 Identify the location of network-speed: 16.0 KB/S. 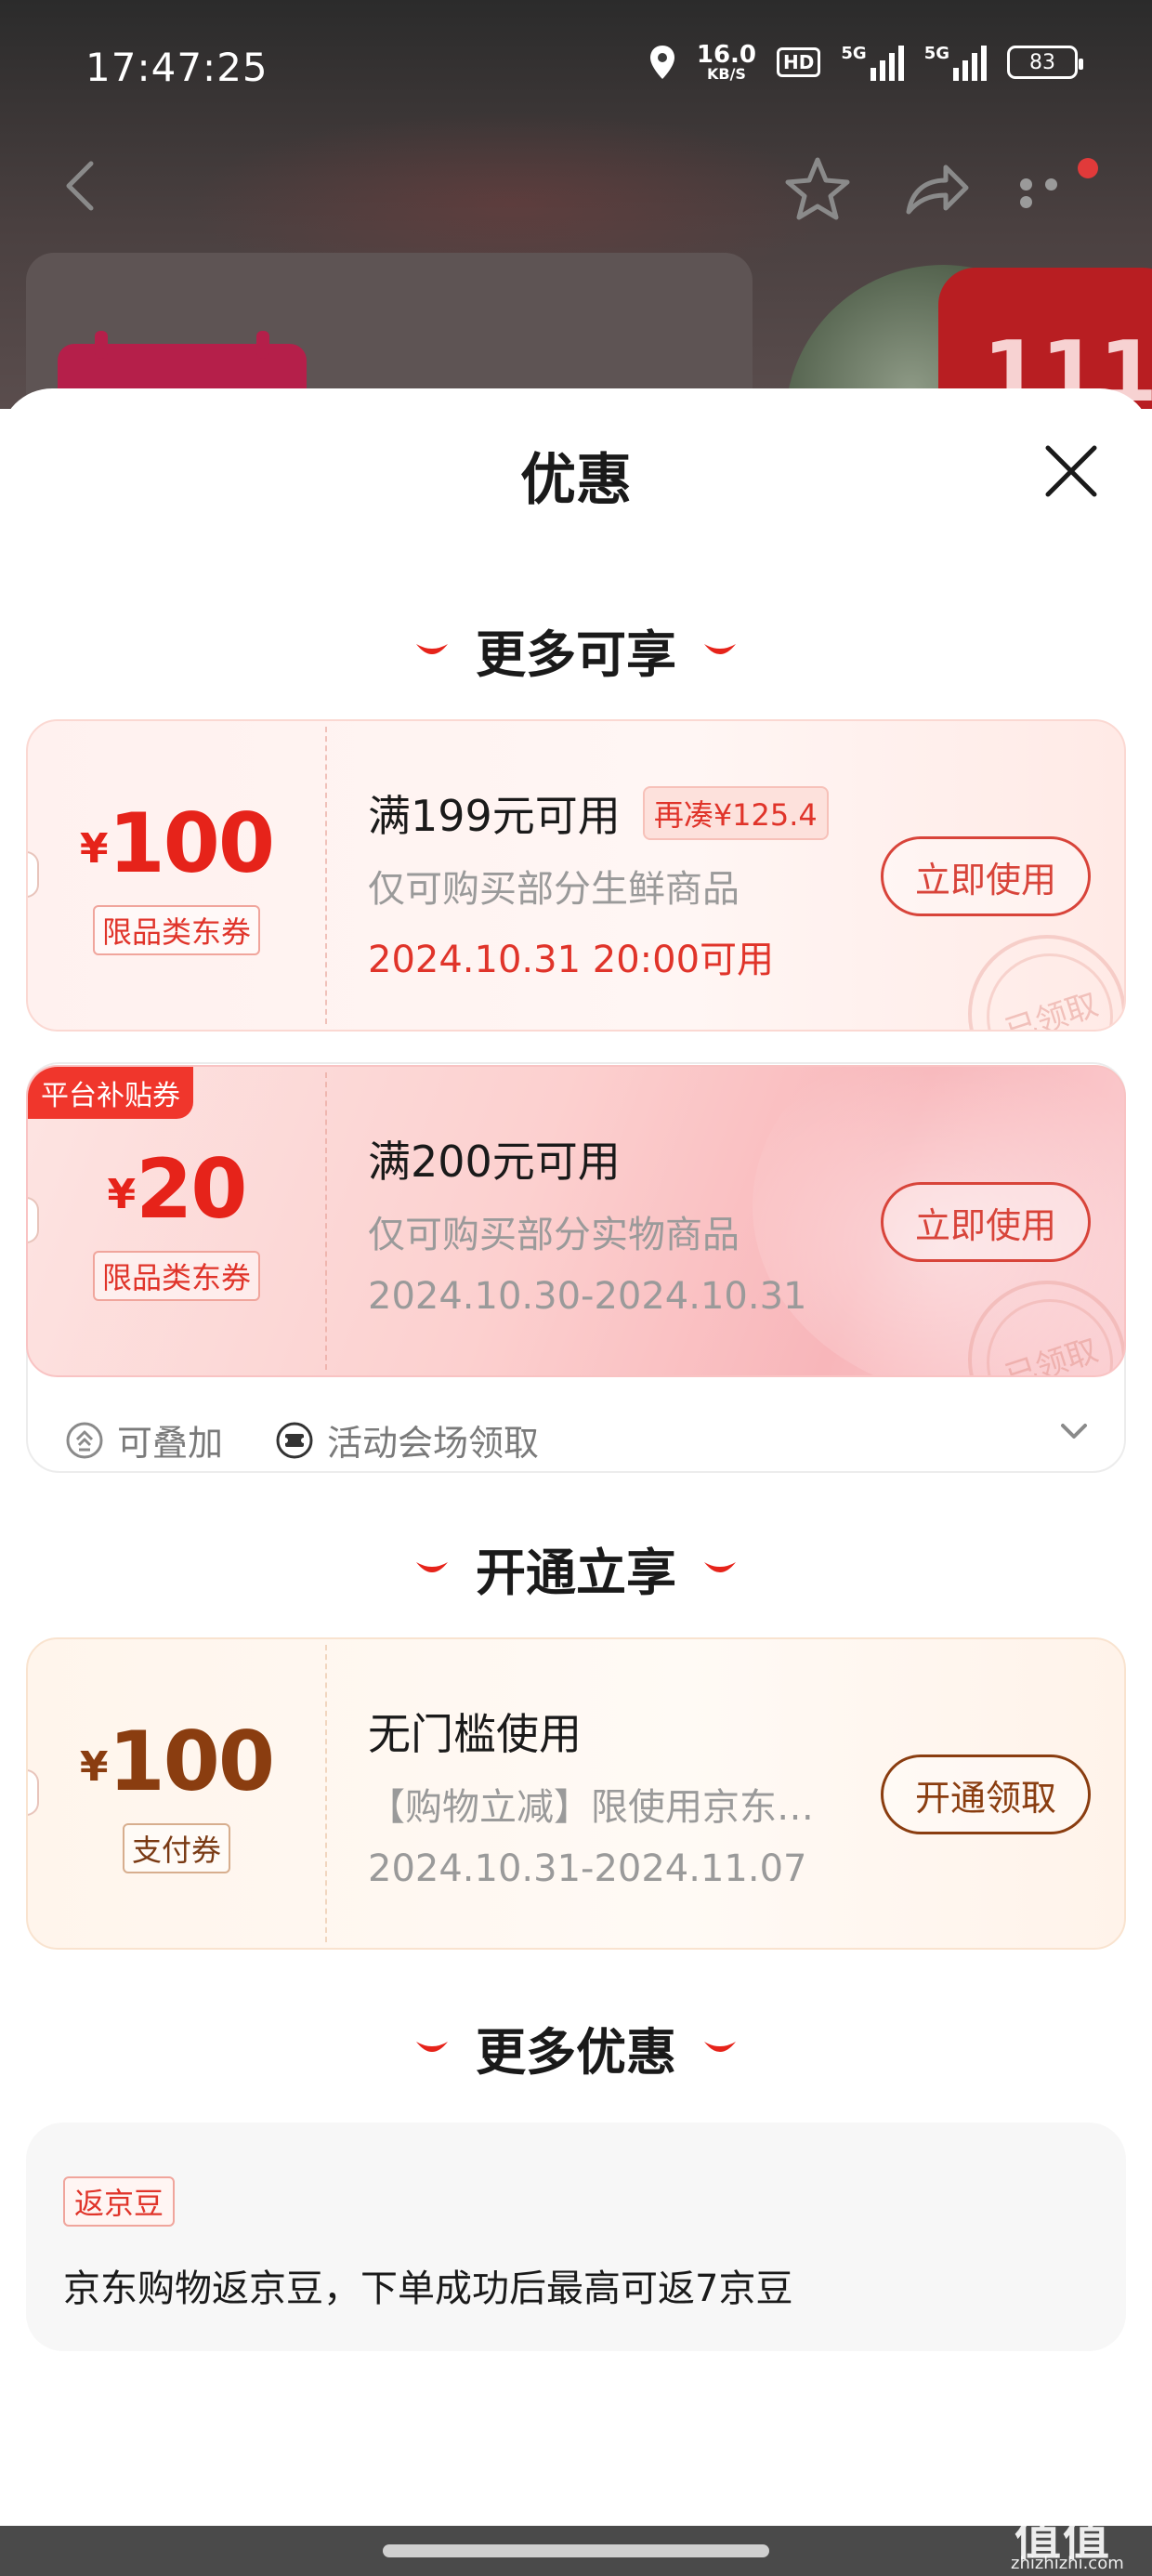
(726, 62).